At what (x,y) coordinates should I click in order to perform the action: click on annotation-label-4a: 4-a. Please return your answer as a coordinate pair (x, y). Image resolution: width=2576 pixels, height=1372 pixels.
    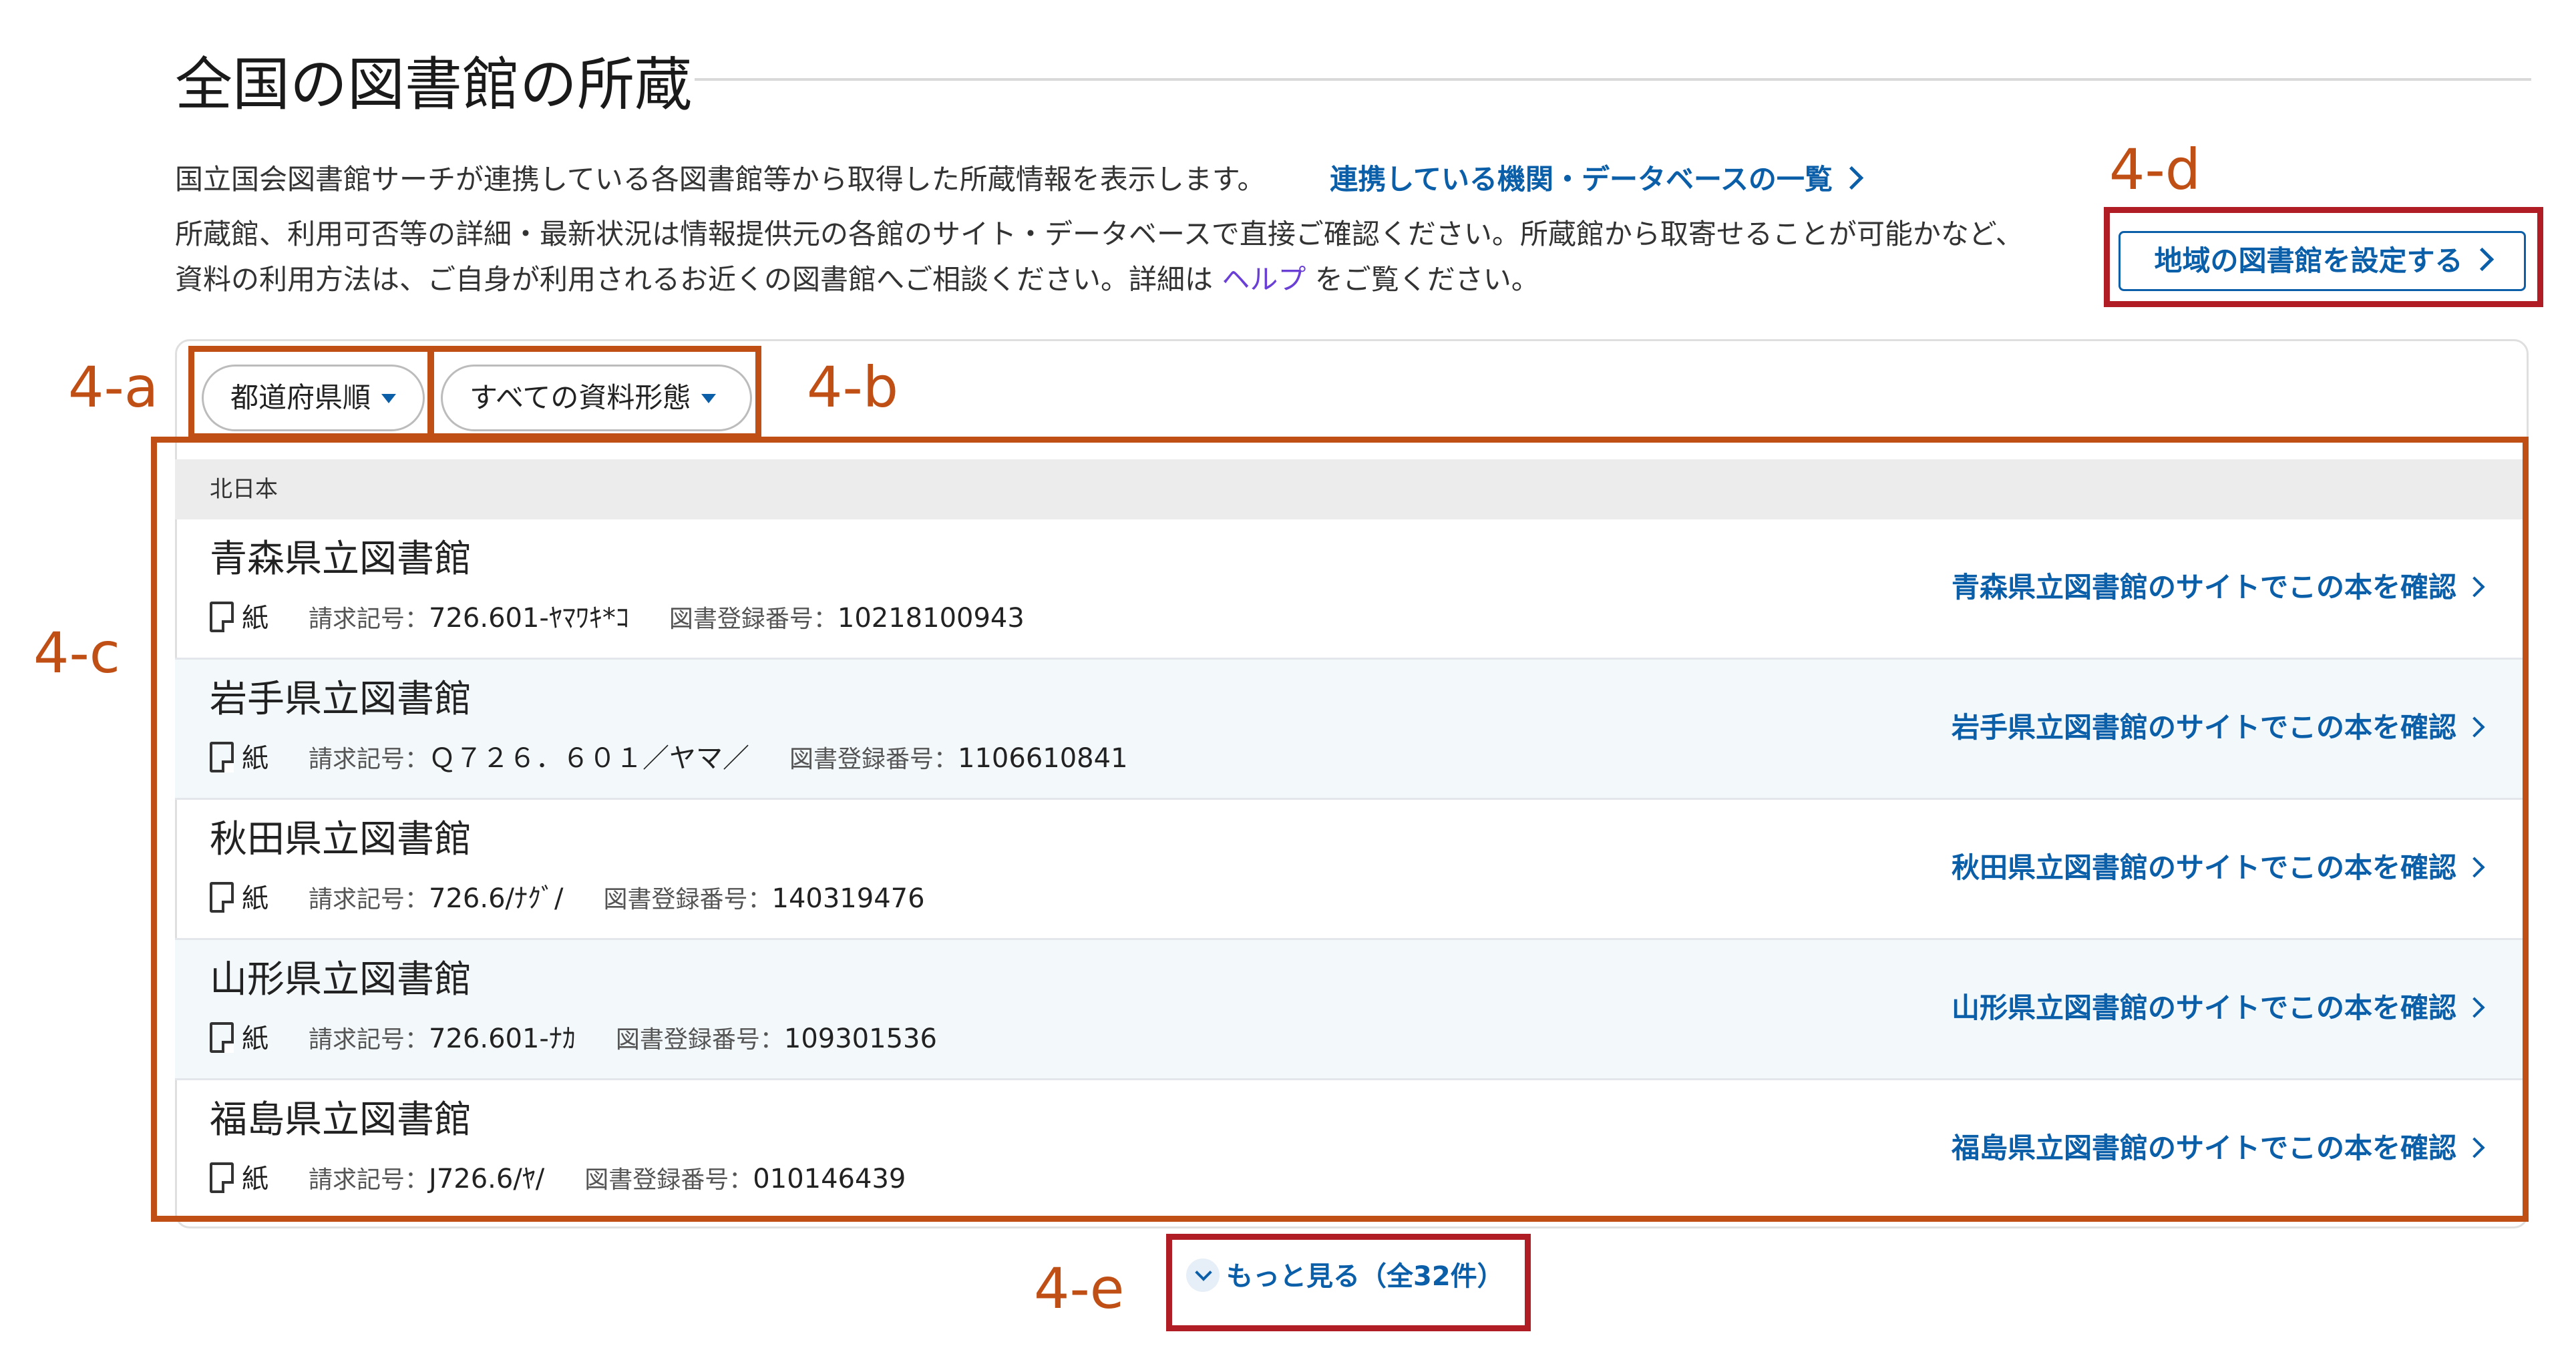
    Looking at the image, I should click on (113, 387).